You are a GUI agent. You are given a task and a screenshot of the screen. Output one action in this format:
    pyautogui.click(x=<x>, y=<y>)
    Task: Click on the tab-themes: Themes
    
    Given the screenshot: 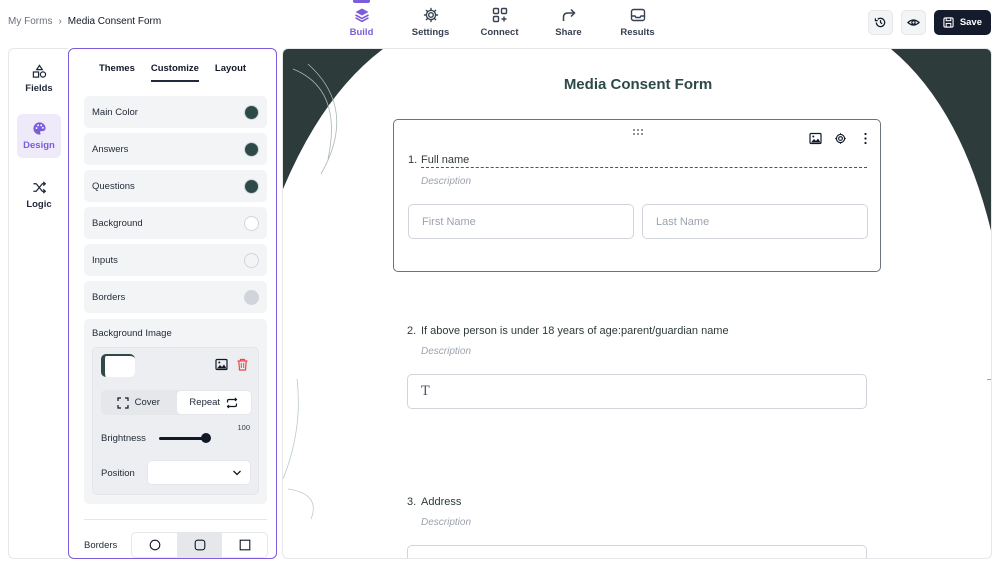 What is the action you would take?
    pyautogui.click(x=117, y=72)
    